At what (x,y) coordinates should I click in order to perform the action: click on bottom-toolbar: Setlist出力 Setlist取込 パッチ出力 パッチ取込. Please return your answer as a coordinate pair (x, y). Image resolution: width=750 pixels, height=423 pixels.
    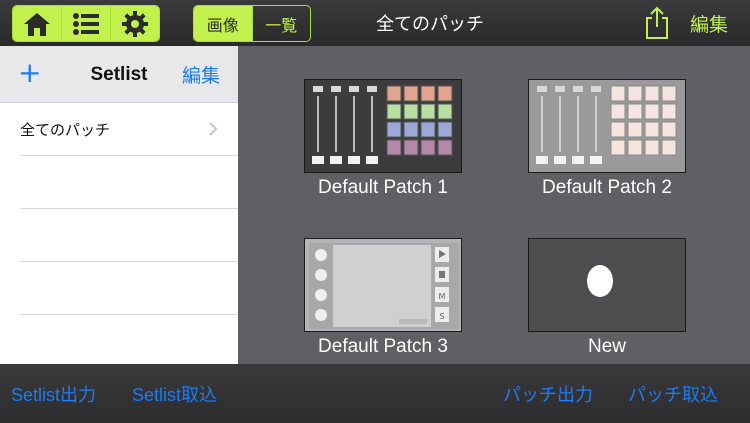
    Looking at the image, I should click on (375, 393).